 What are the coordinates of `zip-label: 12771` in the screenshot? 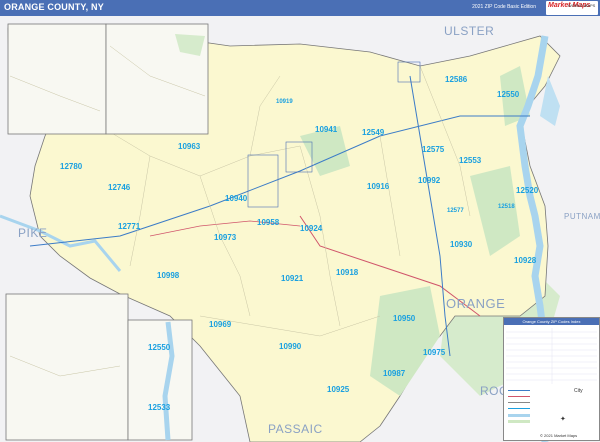 It's located at (129, 226).